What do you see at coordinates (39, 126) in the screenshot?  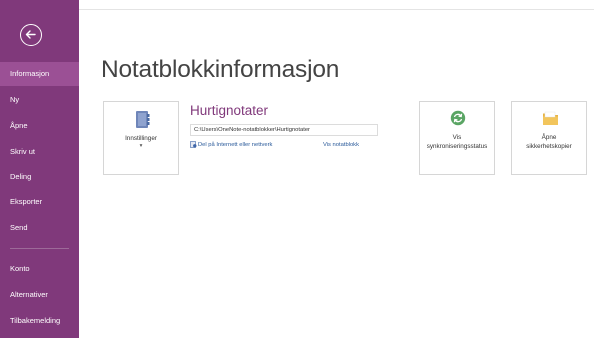 I see `sidebar-item-apne: Åpne` at bounding box center [39, 126].